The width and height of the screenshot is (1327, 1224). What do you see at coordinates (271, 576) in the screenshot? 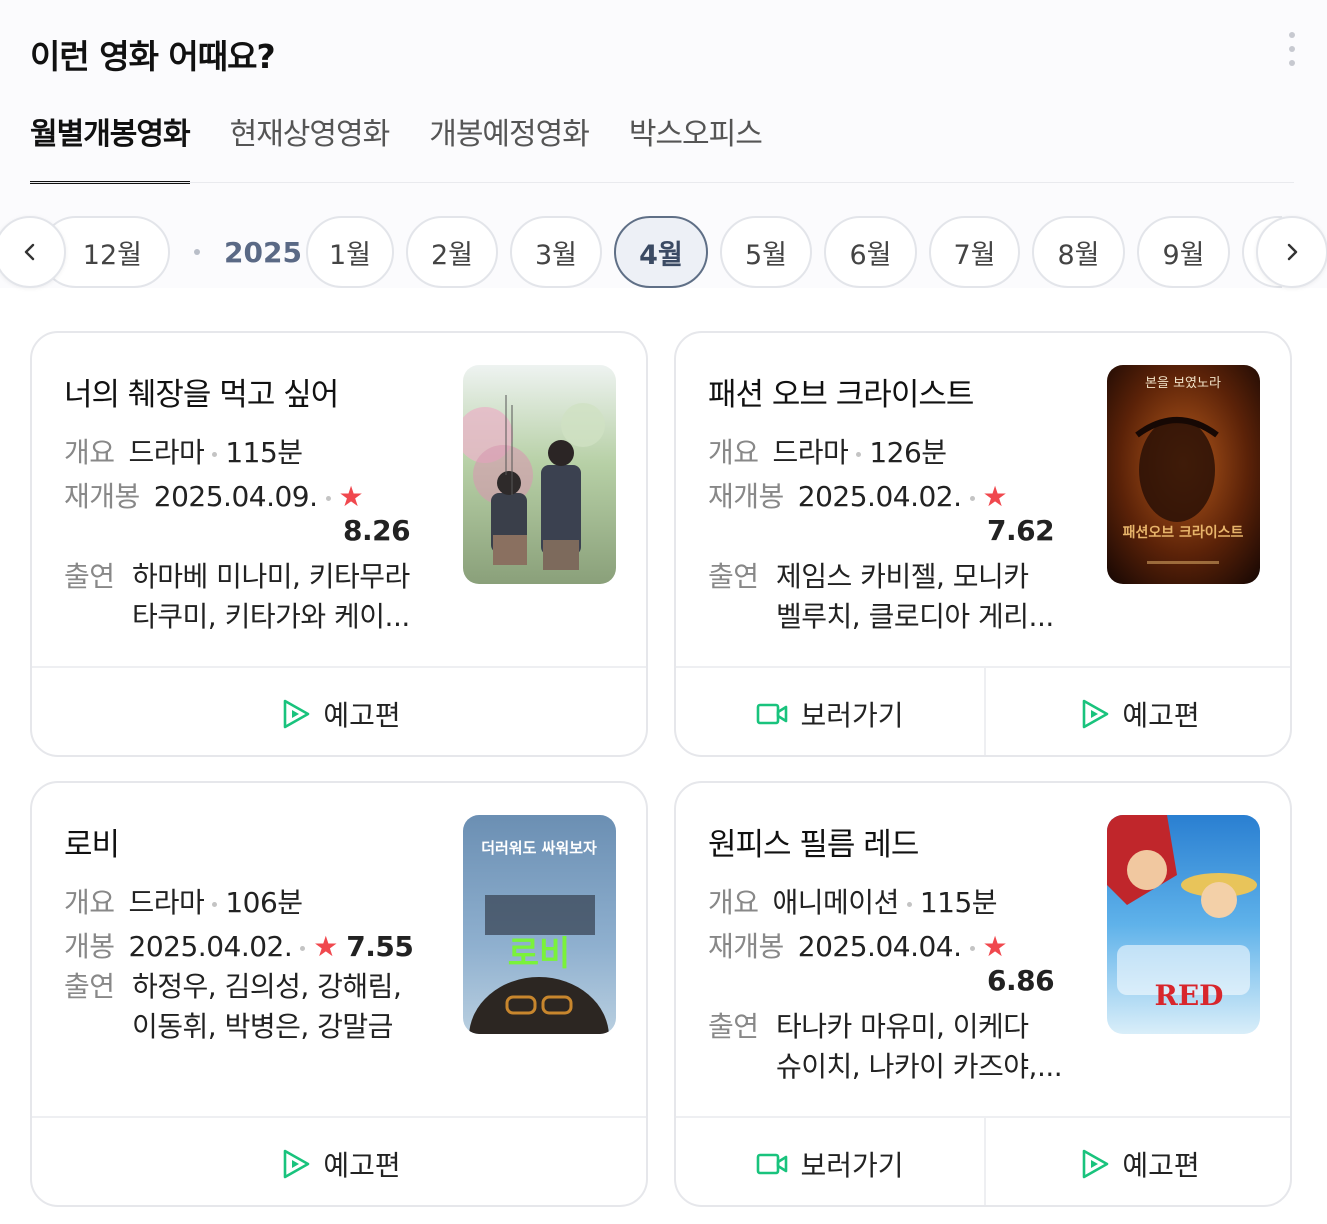
I see `movie-cast: 하마베 미나미, 키타무라` at bounding box center [271, 576].